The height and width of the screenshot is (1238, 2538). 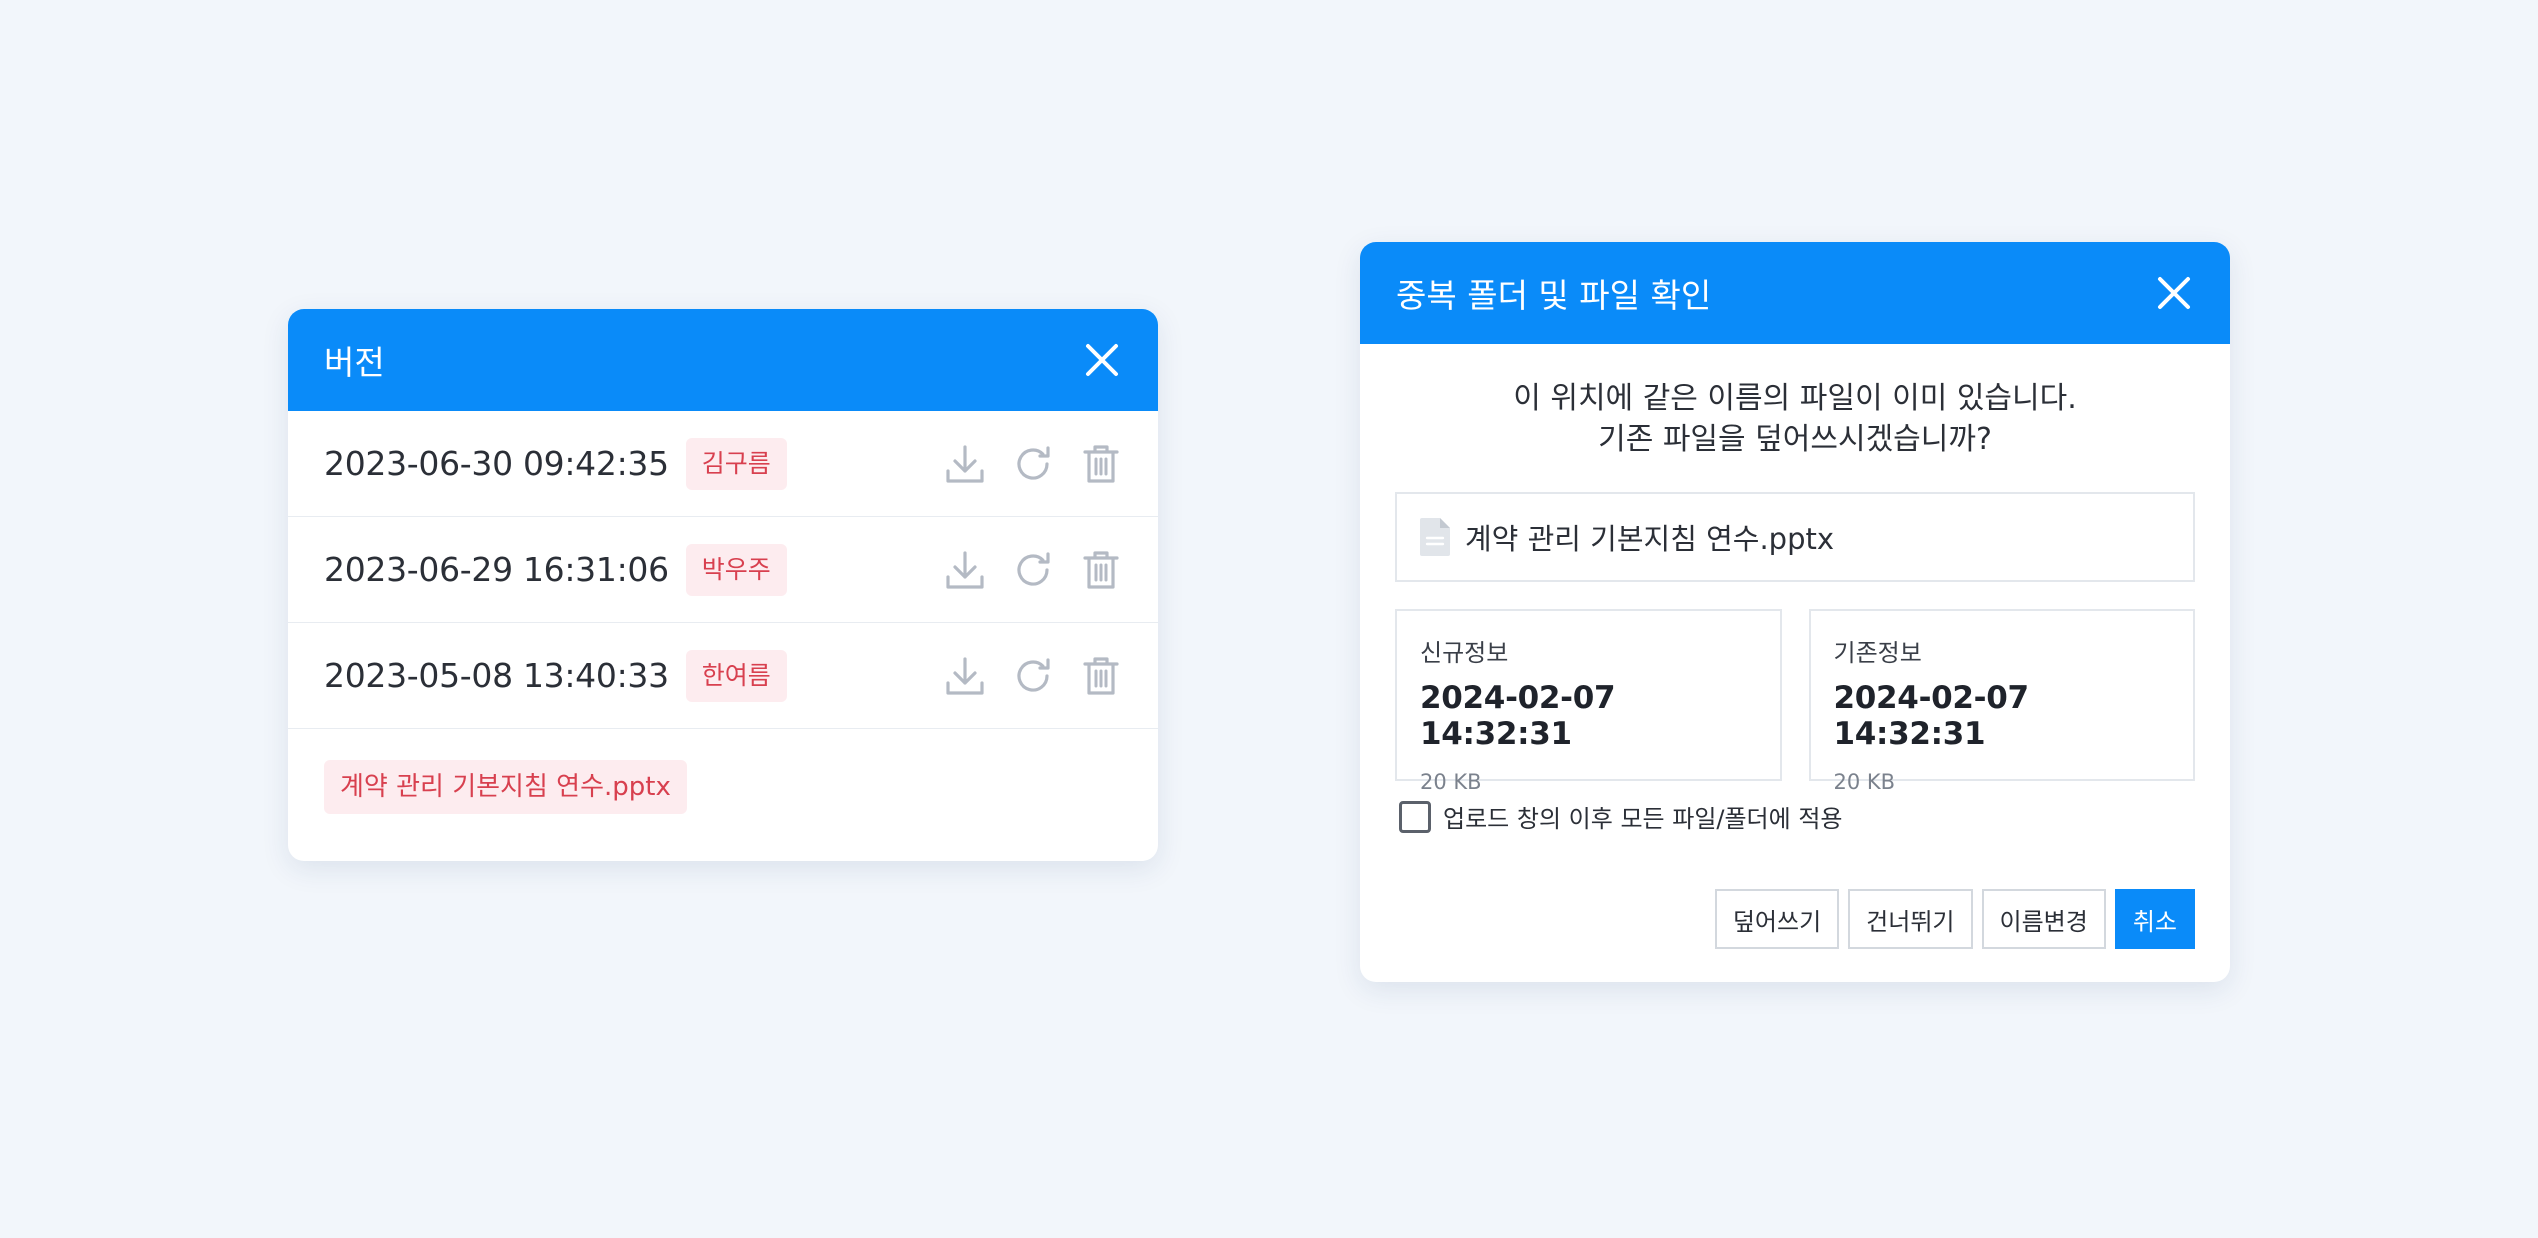 What do you see at coordinates (736, 463) in the screenshot?
I see `author-badge: 김구름` at bounding box center [736, 463].